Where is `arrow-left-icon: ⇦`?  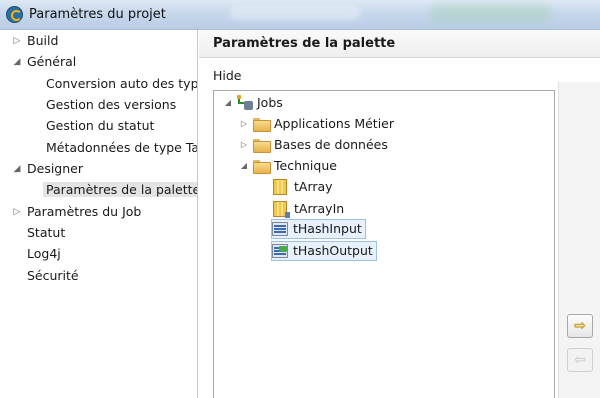 arrow-left-icon: ⇦ is located at coordinates (580, 360).